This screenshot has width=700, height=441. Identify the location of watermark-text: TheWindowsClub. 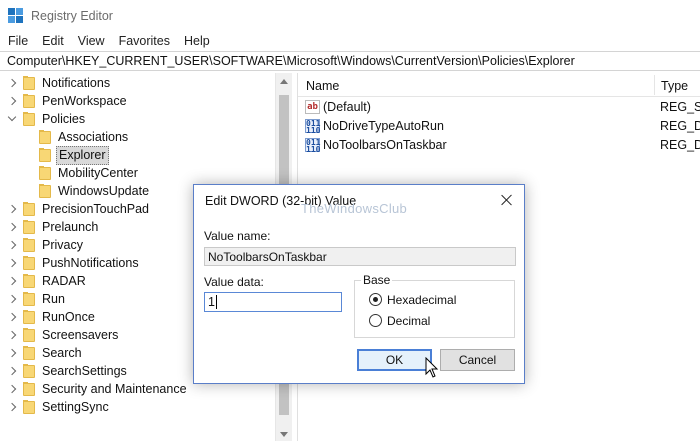
(354, 208).